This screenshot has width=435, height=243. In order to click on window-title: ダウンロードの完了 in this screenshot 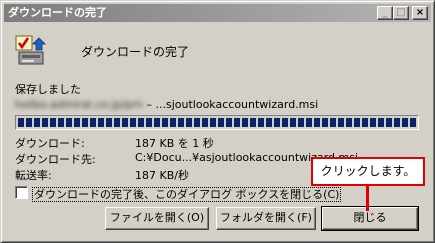, I will do `click(57, 12)`.